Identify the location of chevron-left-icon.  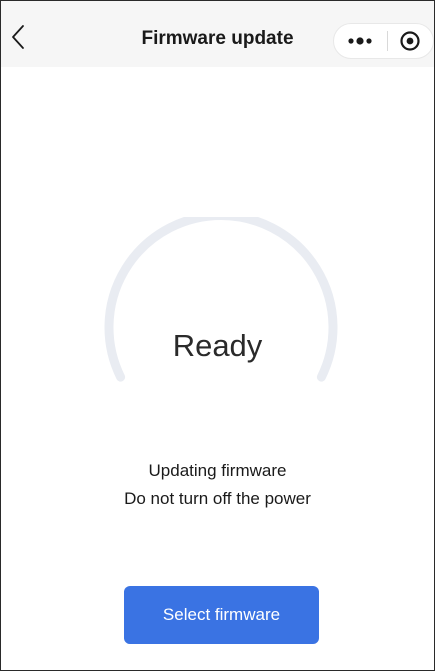
(18, 37).